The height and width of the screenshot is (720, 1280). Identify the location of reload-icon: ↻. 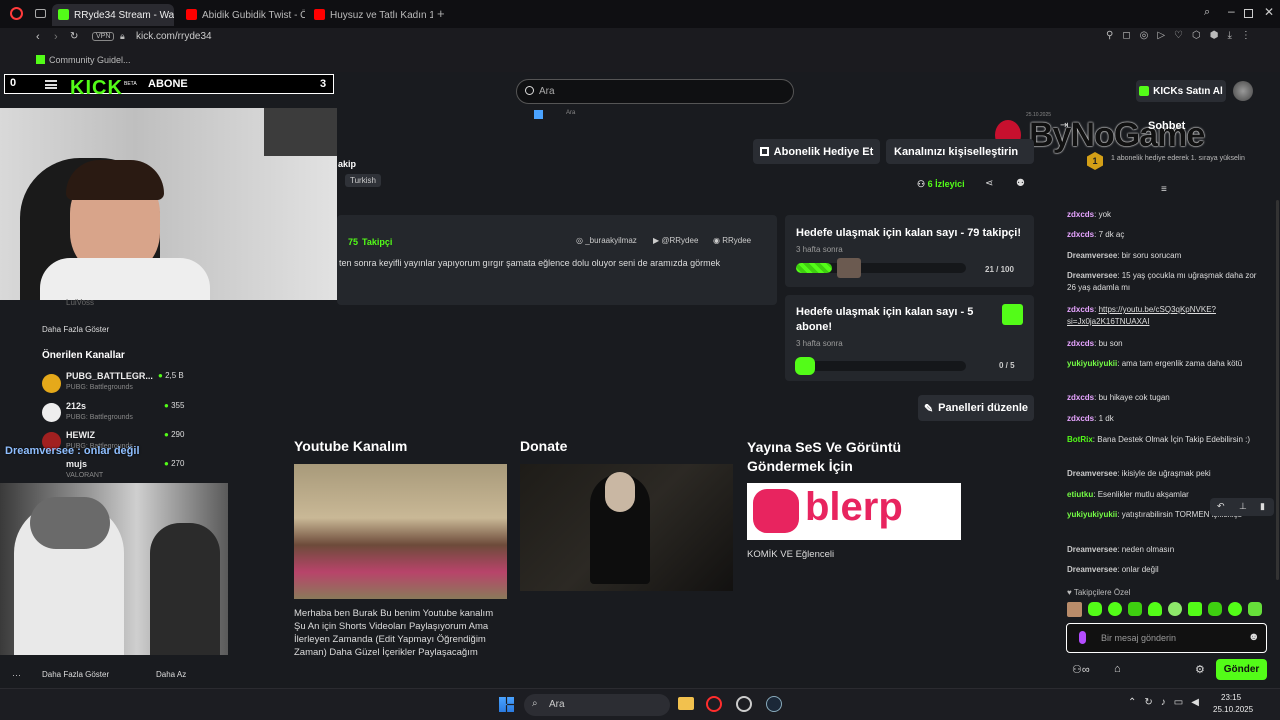
(74, 36).